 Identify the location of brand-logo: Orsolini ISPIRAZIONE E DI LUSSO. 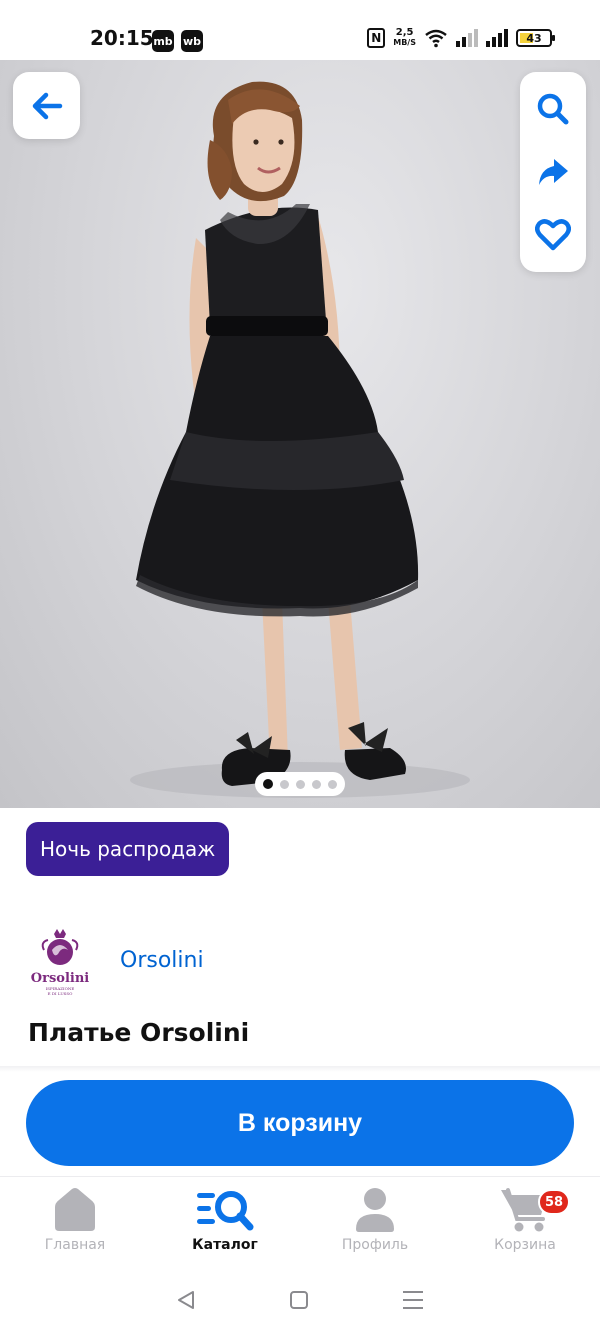
(60, 963).